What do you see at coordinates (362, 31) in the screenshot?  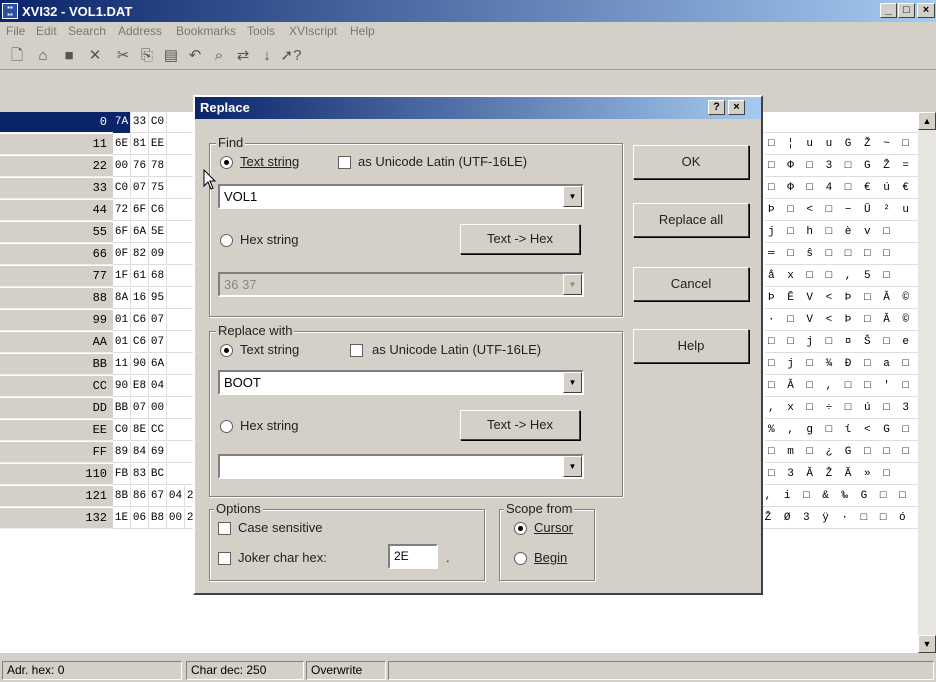 I see `menu-help: Help` at bounding box center [362, 31].